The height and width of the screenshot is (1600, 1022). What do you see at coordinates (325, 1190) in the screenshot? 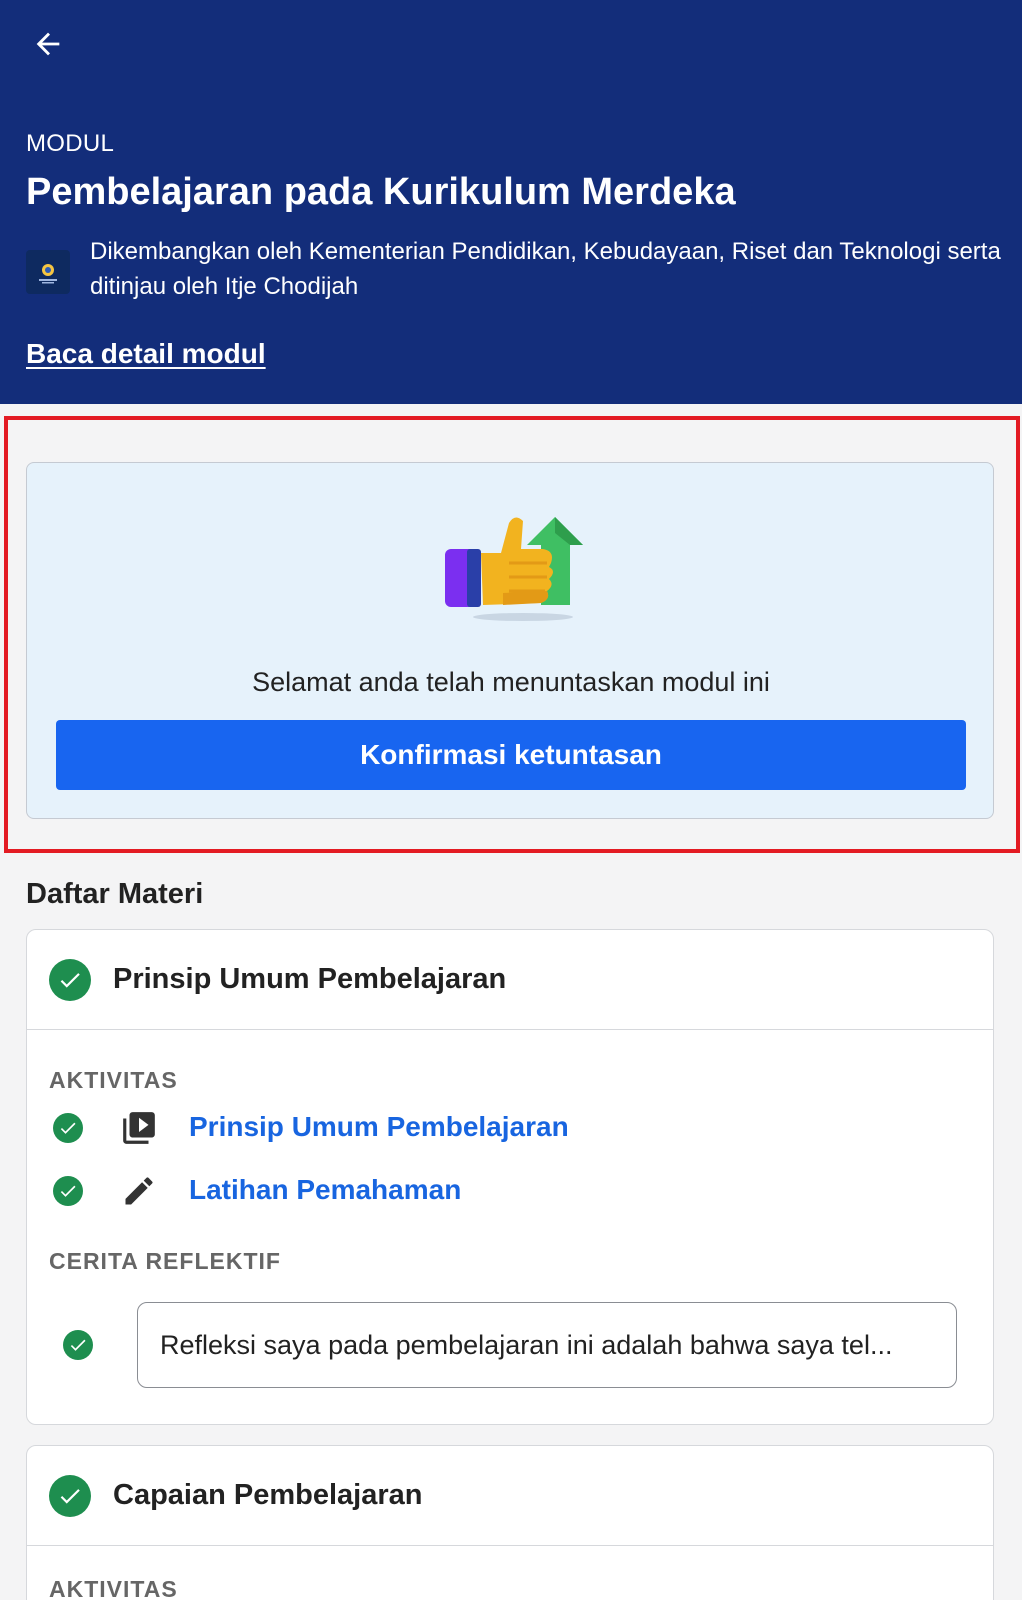
I see `activity-link: Latihan Pemahaman` at bounding box center [325, 1190].